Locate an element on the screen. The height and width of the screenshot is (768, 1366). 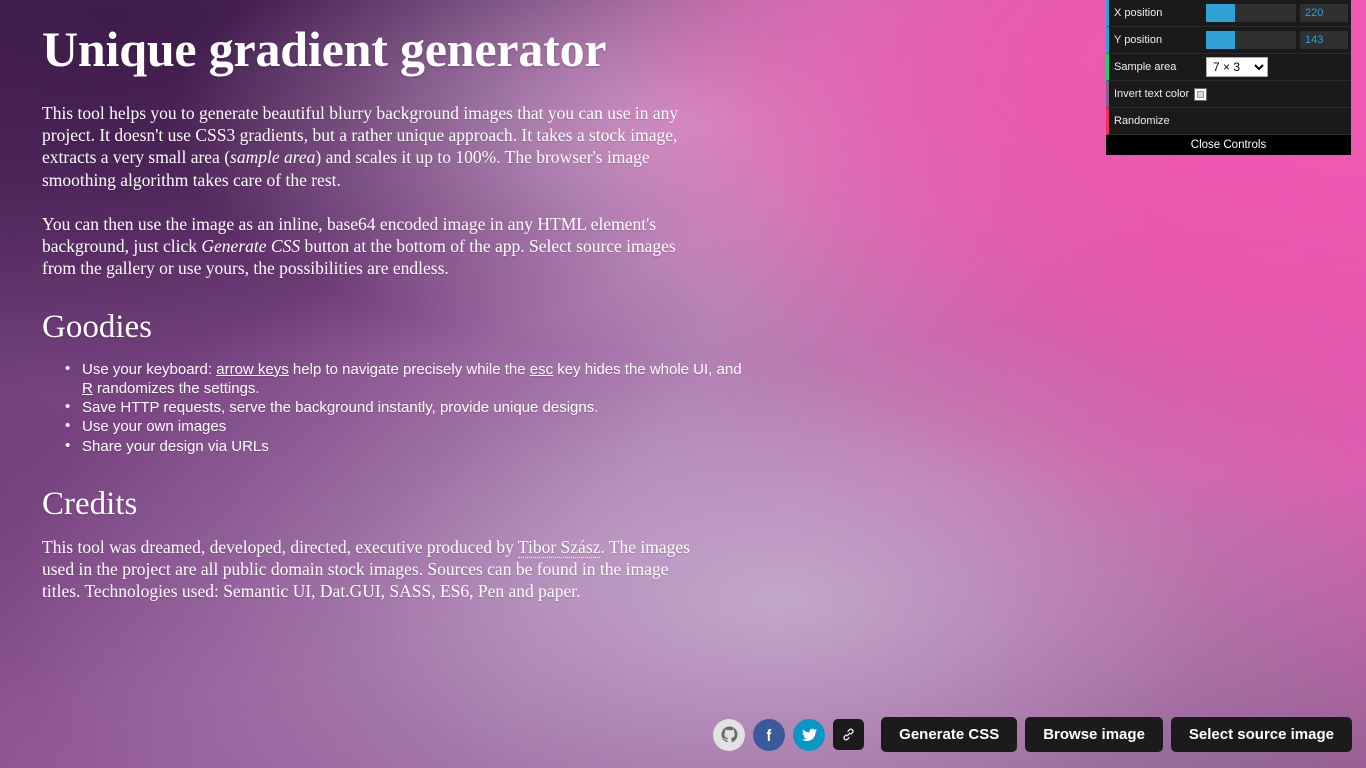
github-button is located at coordinates (729, 734).